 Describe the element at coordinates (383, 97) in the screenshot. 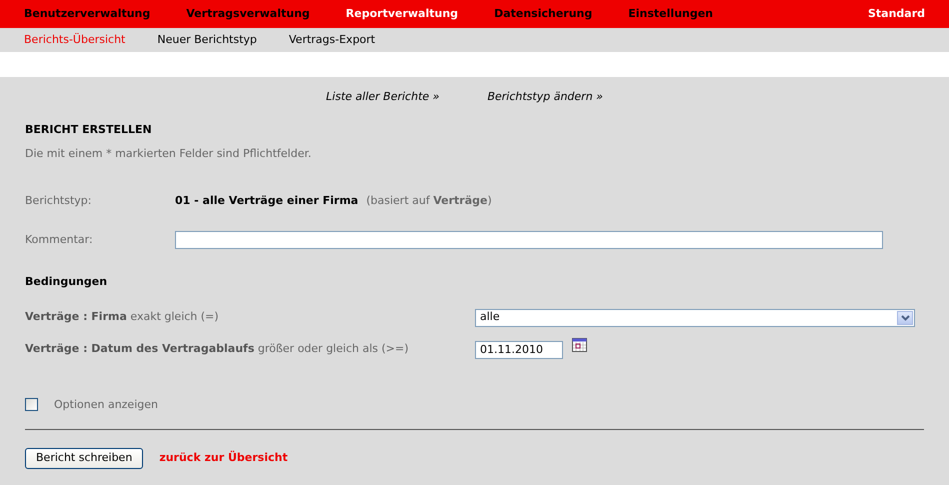

I see `nav-link: Liste aller Berichte »` at that location.